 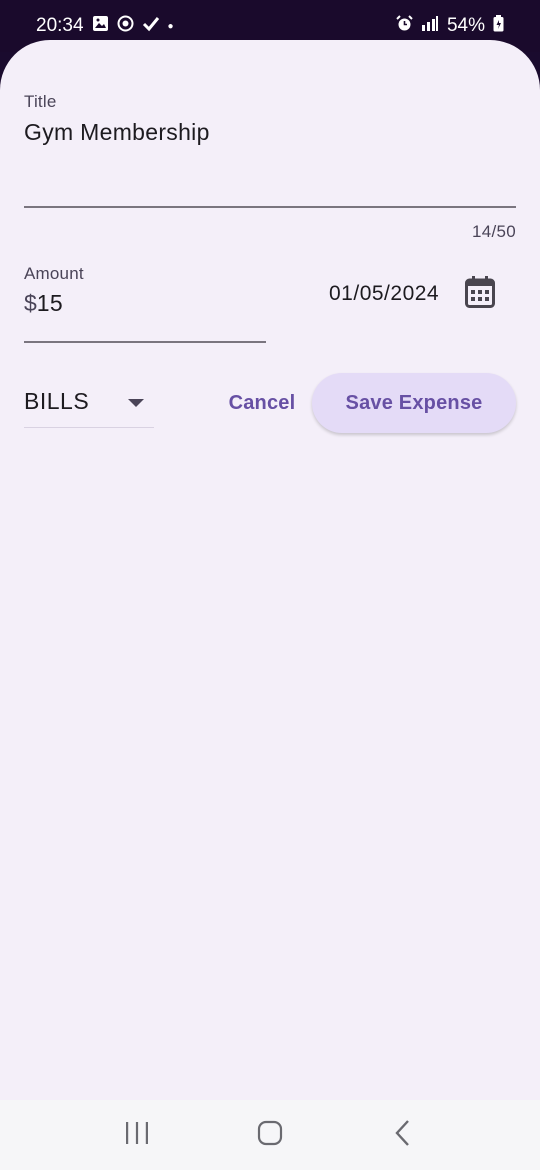 I want to click on selected-date: 01/05/2024, so click(x=384, y=293).